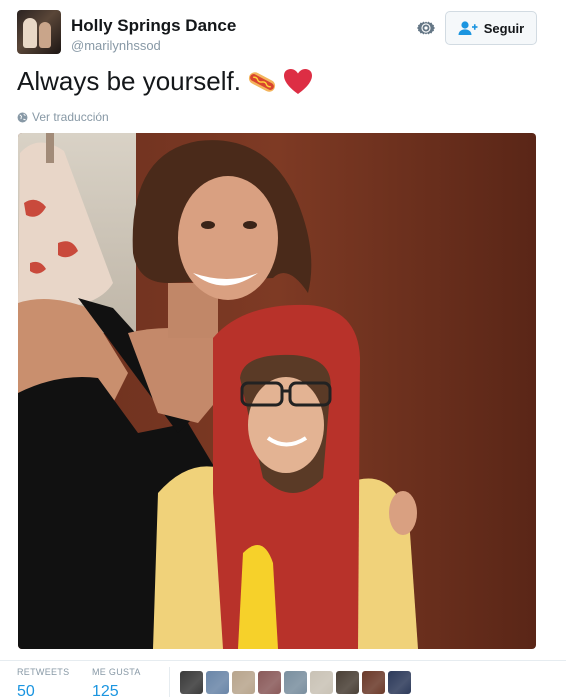 The image size is (566, 700). I want to click on retweets-stat: RETWEETS 50, so click(43, 683).